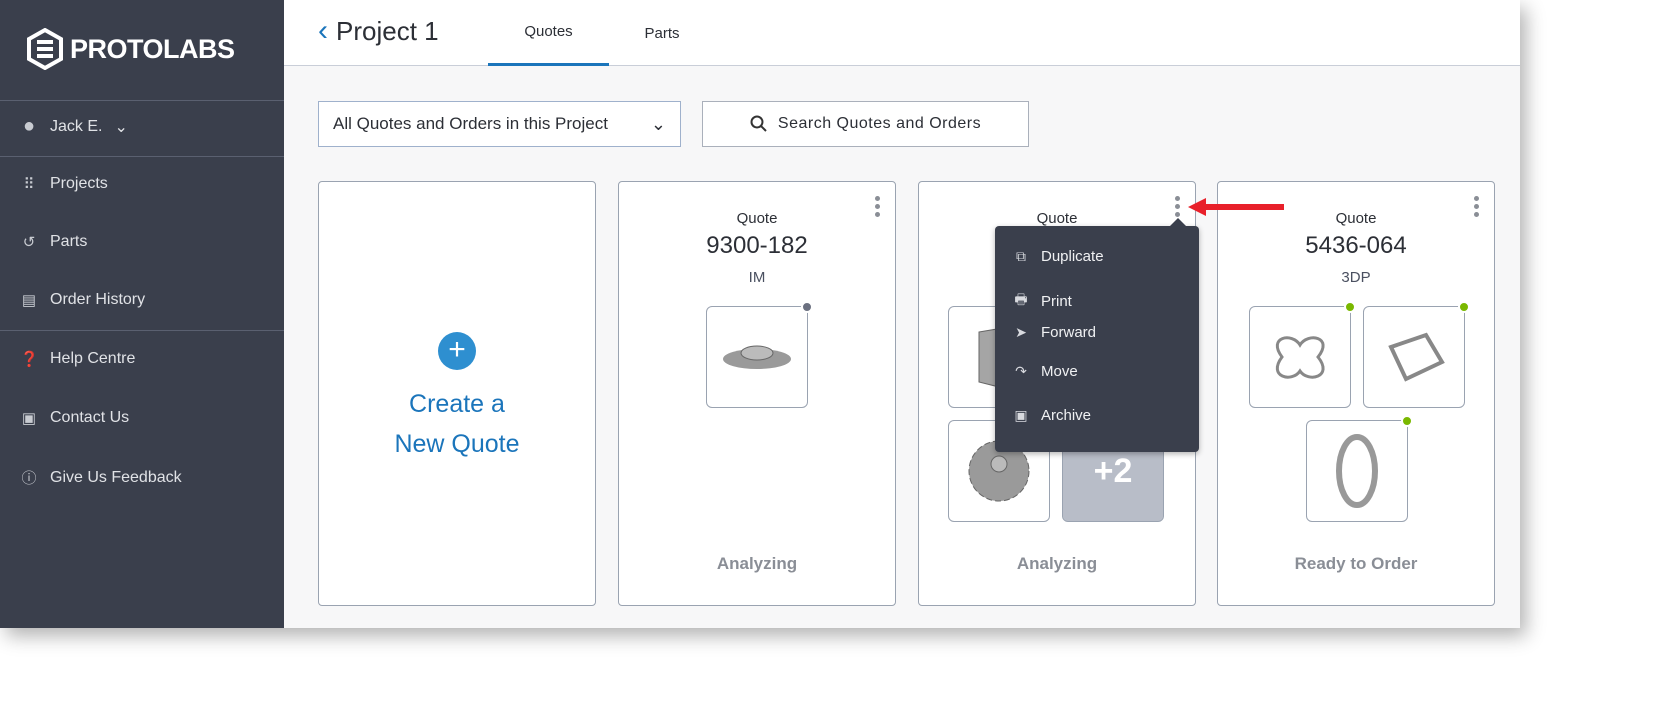 The image size is (1657, 714). I want to click on sidebar-item-projects: ⠿ Projects, so click(64, 184).